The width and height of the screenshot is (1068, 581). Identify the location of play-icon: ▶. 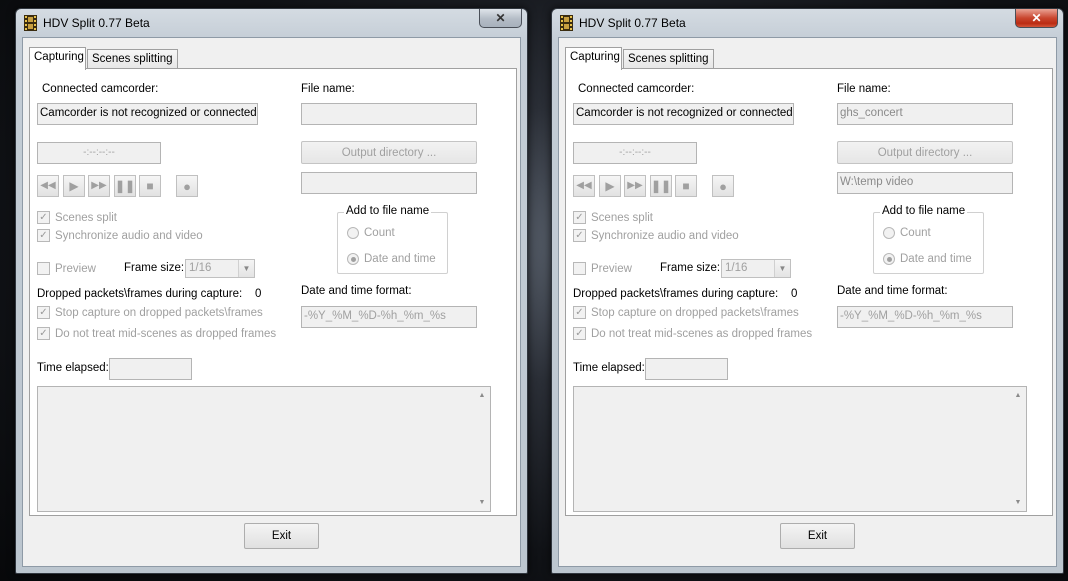
(610, 186).